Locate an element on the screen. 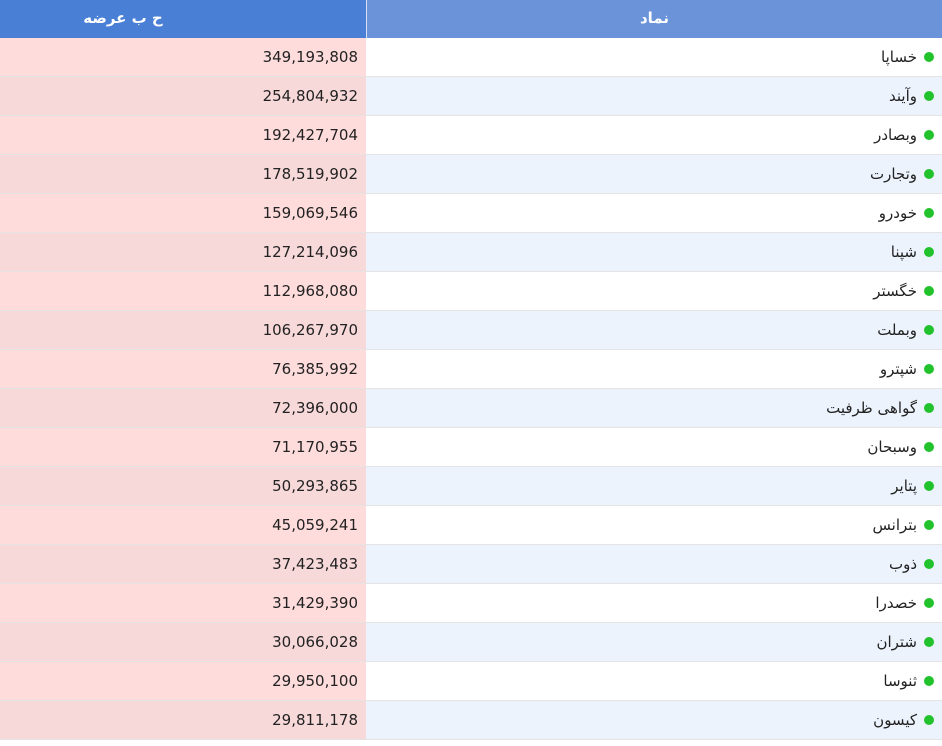 The height and width of the screenshot is (746, 942). table-row: 50,293,865 پتایر is located at coordinates (471, 486).